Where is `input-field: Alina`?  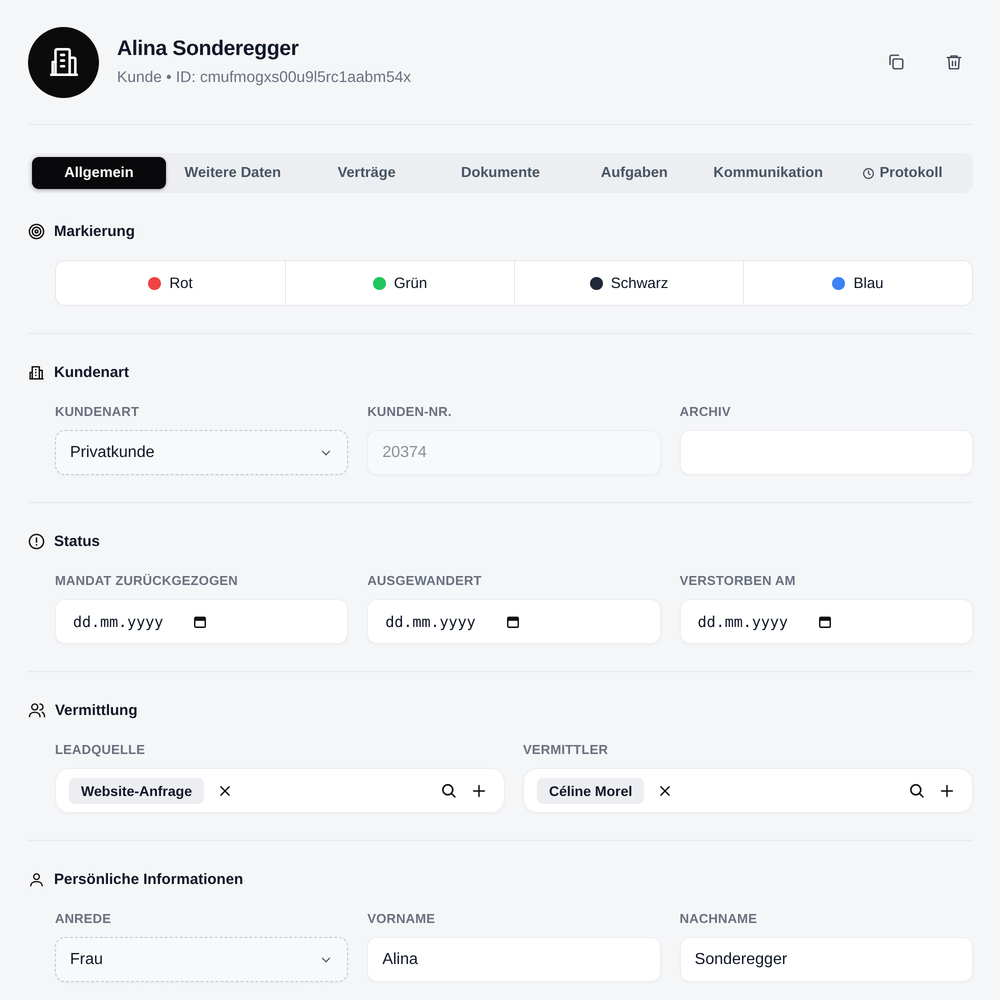
input-field: Alina is located at coordinates (514, 959).